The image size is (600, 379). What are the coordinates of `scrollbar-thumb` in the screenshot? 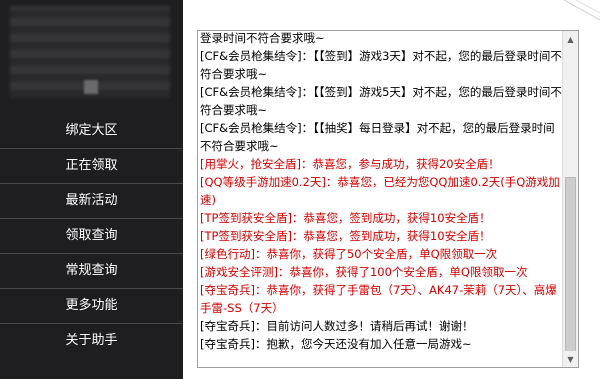 It's located at (570, 265).